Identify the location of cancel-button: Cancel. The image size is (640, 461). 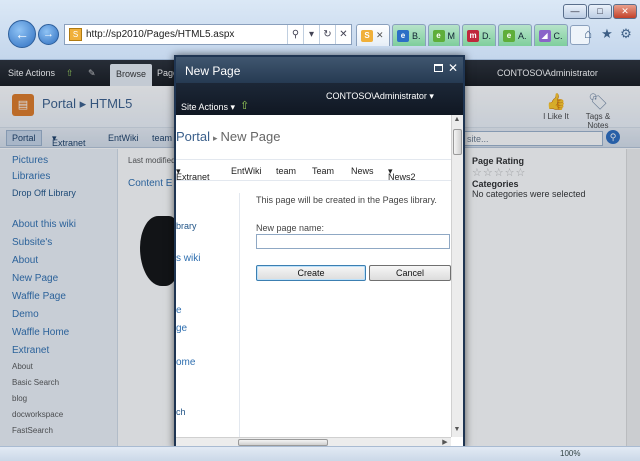
(410, 273).